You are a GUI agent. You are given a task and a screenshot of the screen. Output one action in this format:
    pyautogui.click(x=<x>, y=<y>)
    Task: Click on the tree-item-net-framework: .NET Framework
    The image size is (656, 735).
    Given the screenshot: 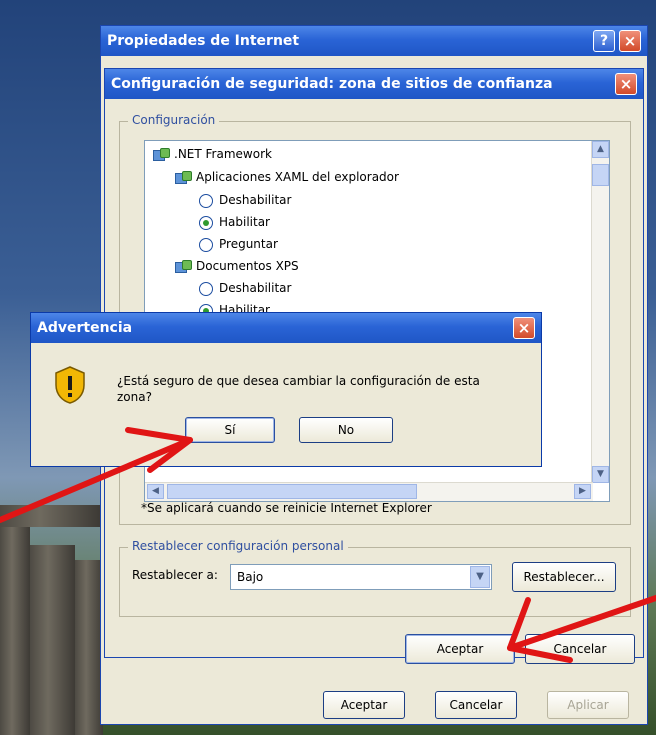 What is the action you would take?
    pyautogui.click(x=212, y=154)
    